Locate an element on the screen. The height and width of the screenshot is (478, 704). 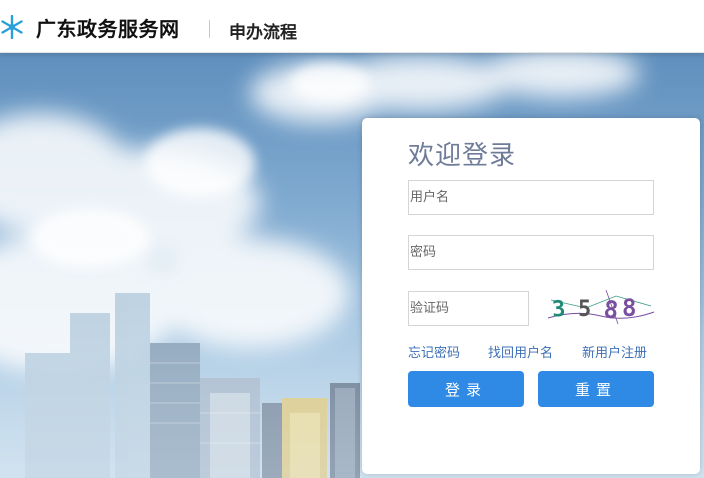
svg-text: 3 is located at coordinates (558, 310).